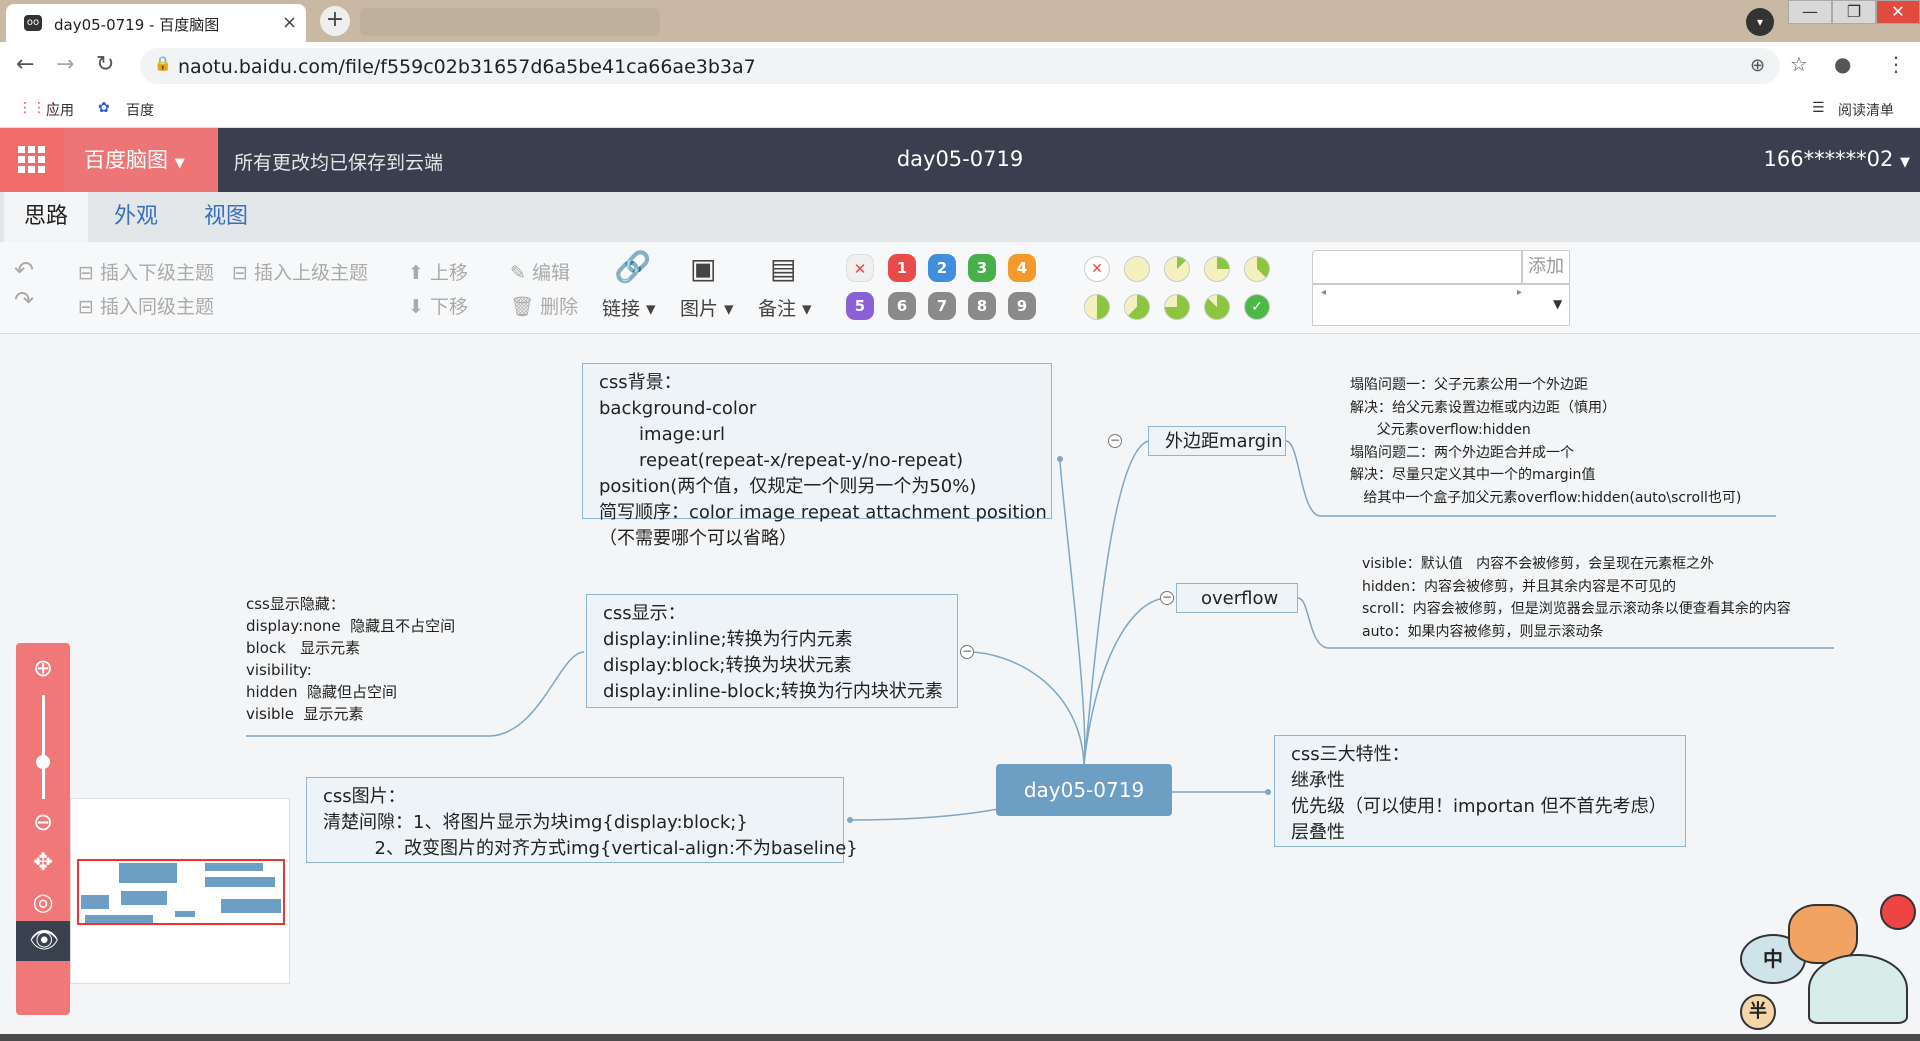 The width and height of the screenshot is (1920, 1041). Describe the element at coordinates (180, 891) in the screenshot. I see `minimap` at that location.